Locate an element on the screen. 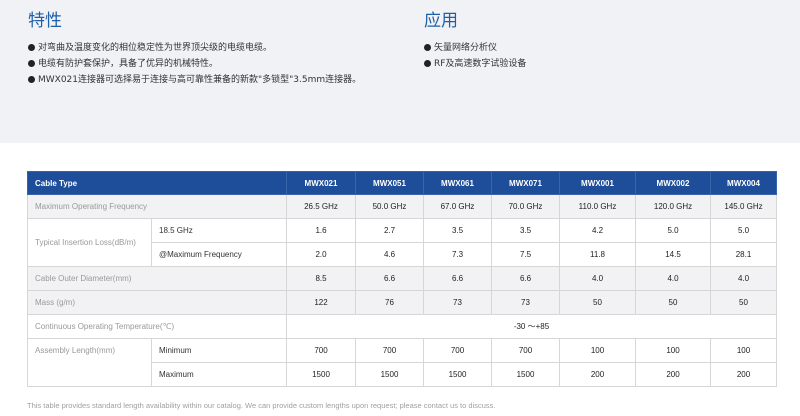 The height and width of the screenshot is (416, 800). header-model: MWX021 is located at coordinates (321, 183).